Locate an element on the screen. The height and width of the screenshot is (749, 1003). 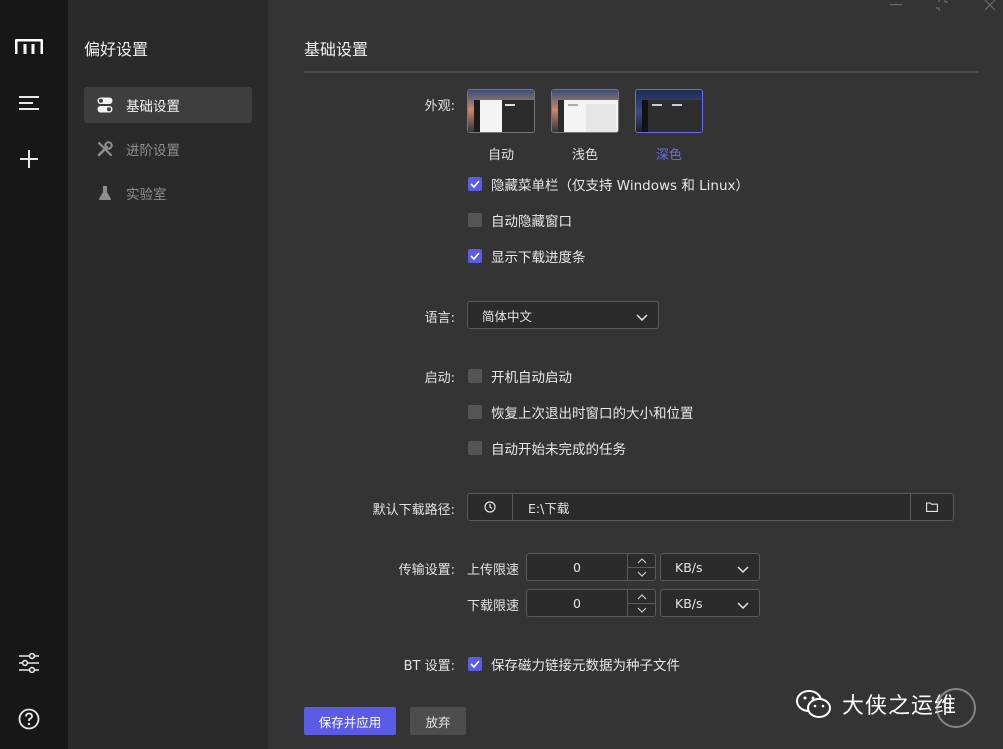
language-select: 简体中文 is located at coordinates (563, 315).